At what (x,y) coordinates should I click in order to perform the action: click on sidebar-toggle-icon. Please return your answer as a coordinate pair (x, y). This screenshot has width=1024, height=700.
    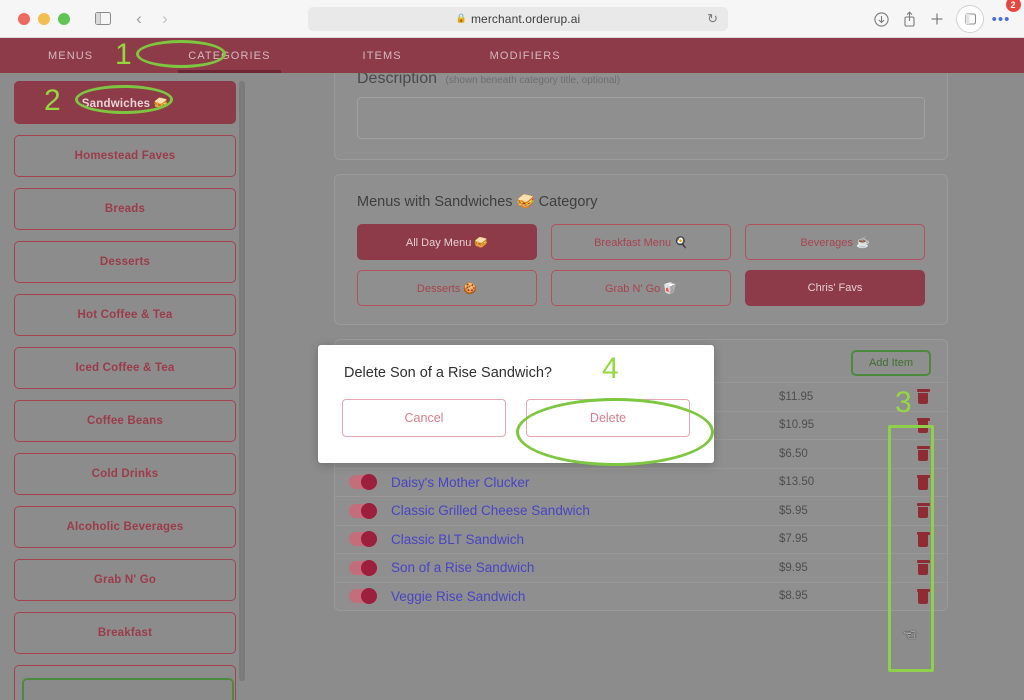
    Looking at the image, I should click on (103, 19).